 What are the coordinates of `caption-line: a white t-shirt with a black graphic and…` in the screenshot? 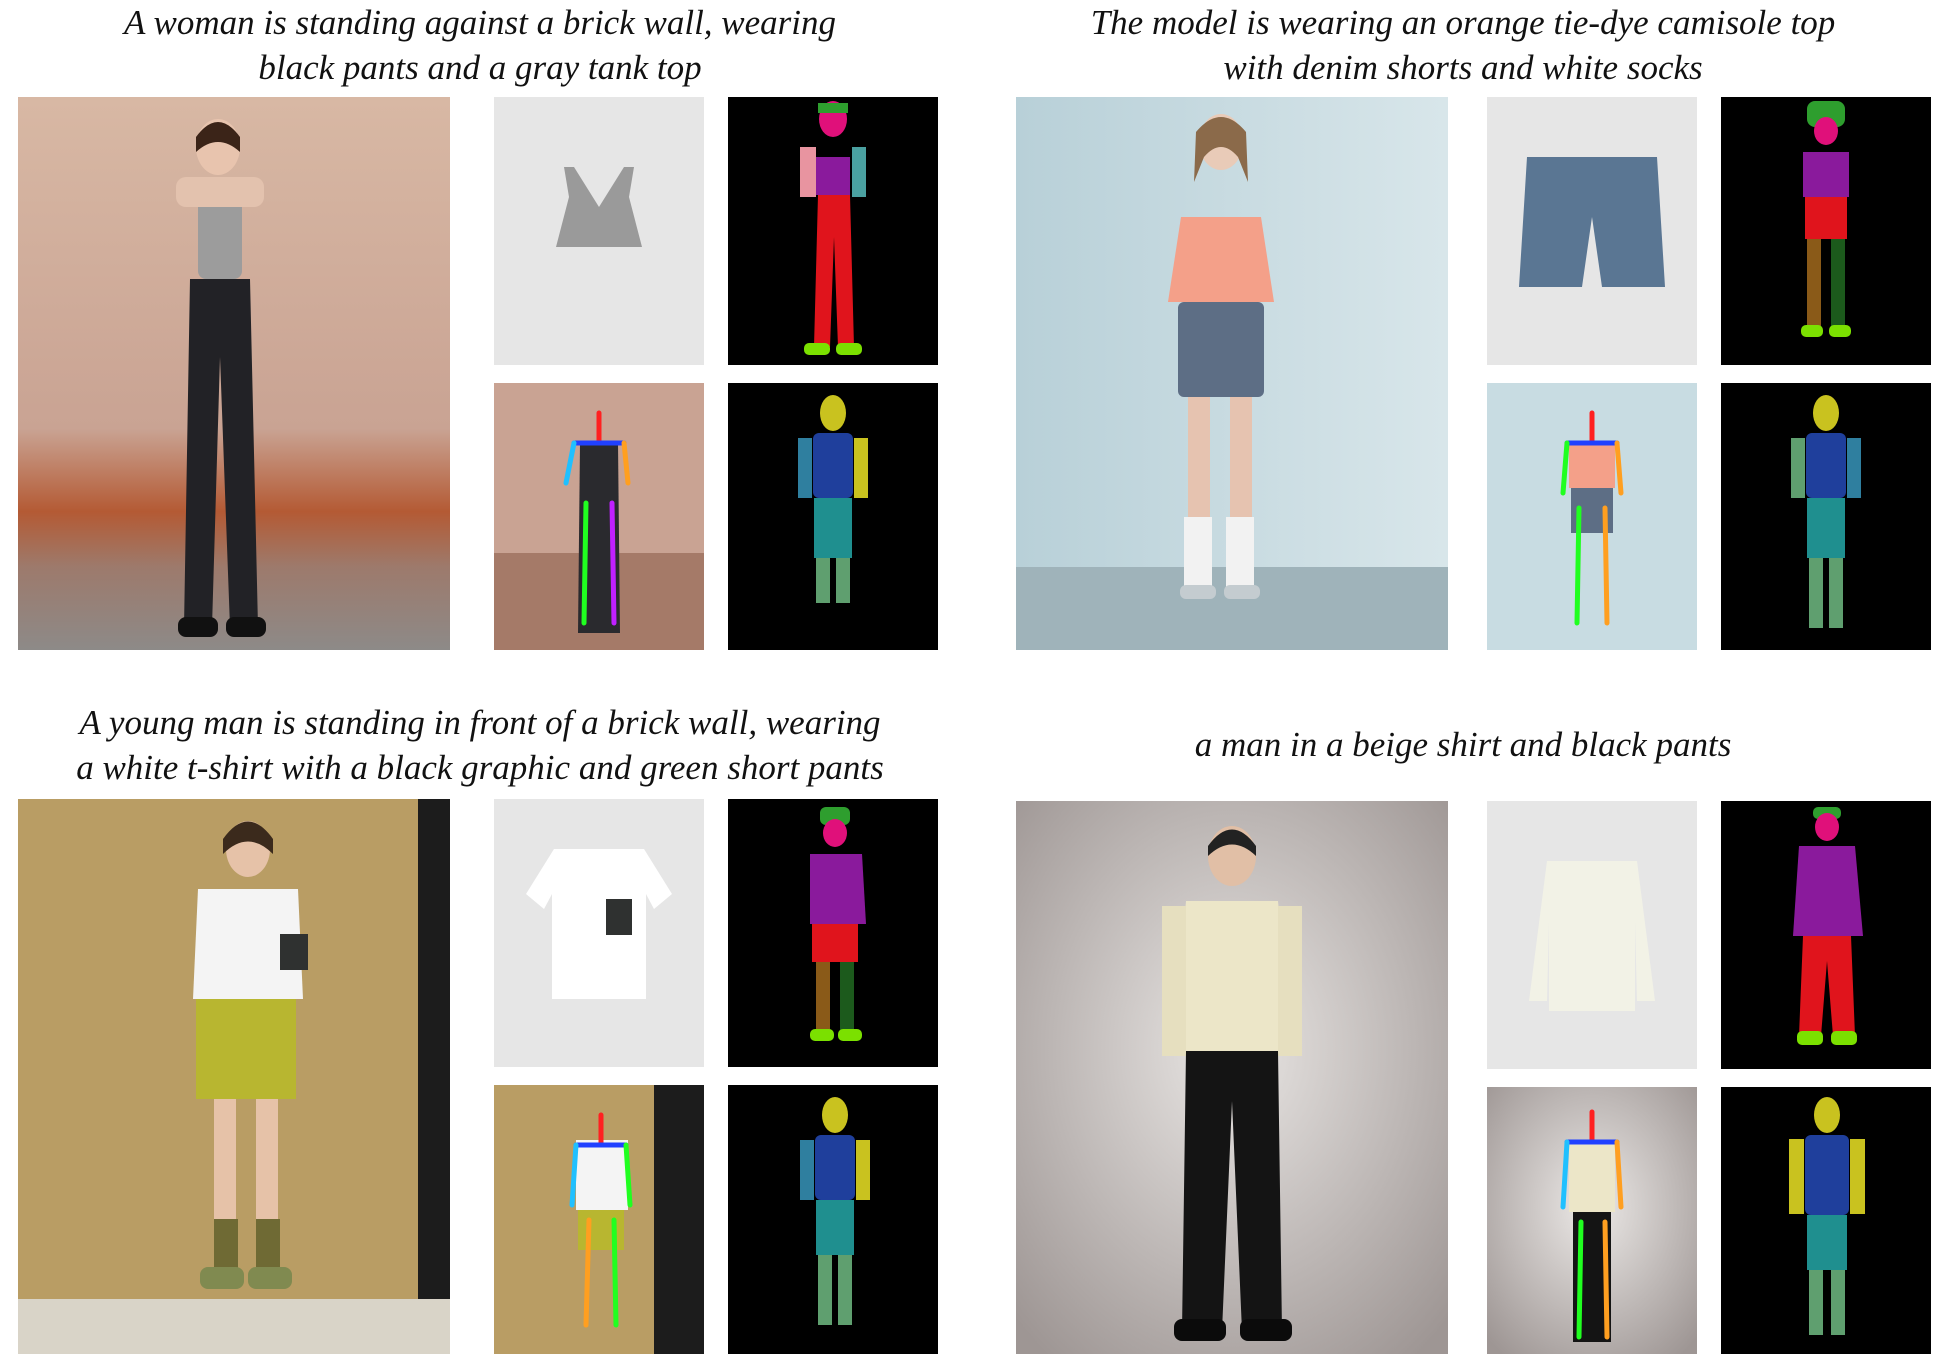 It's located at (480, 767).